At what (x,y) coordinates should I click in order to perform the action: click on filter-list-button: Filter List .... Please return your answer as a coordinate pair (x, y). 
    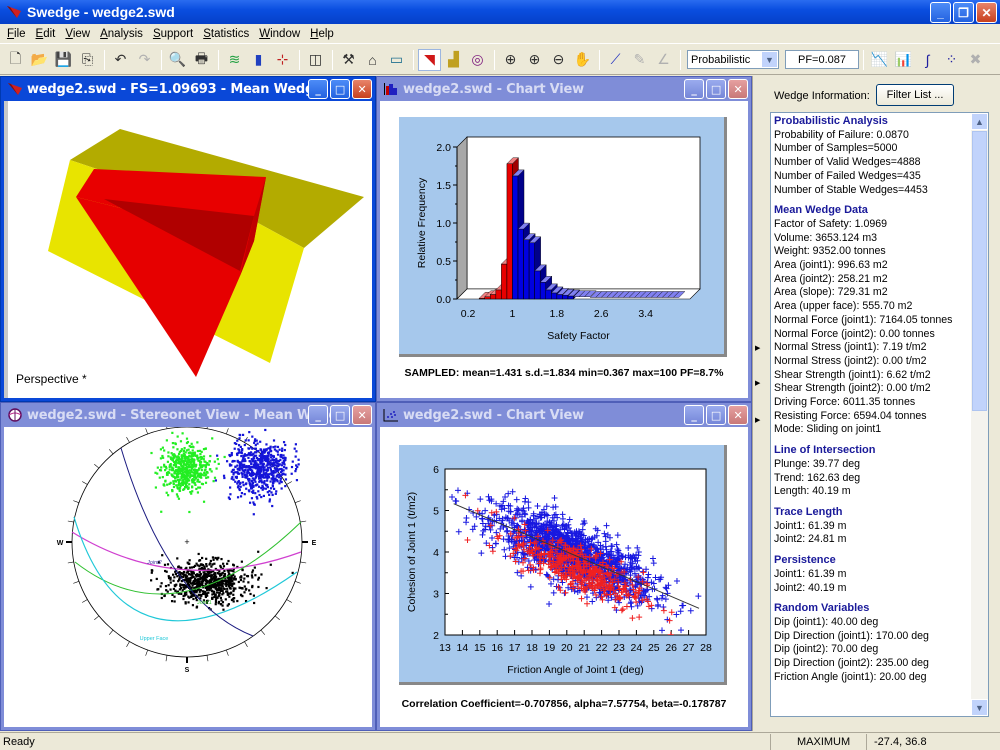
    Looking at the image, I should click on (915, 95).